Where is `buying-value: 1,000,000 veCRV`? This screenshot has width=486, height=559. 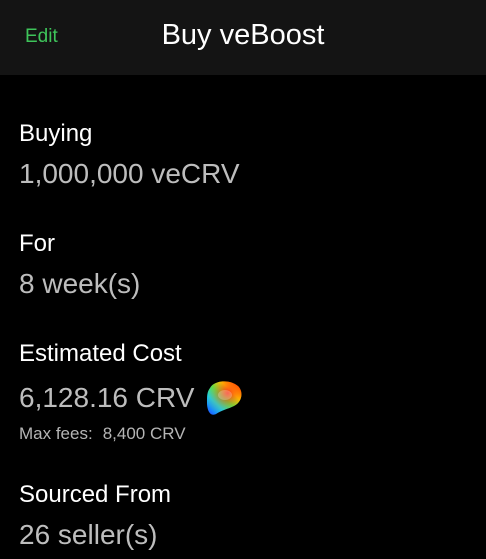 buying-value: 1,000,000 veCRV is located at coordinates (129, 173).